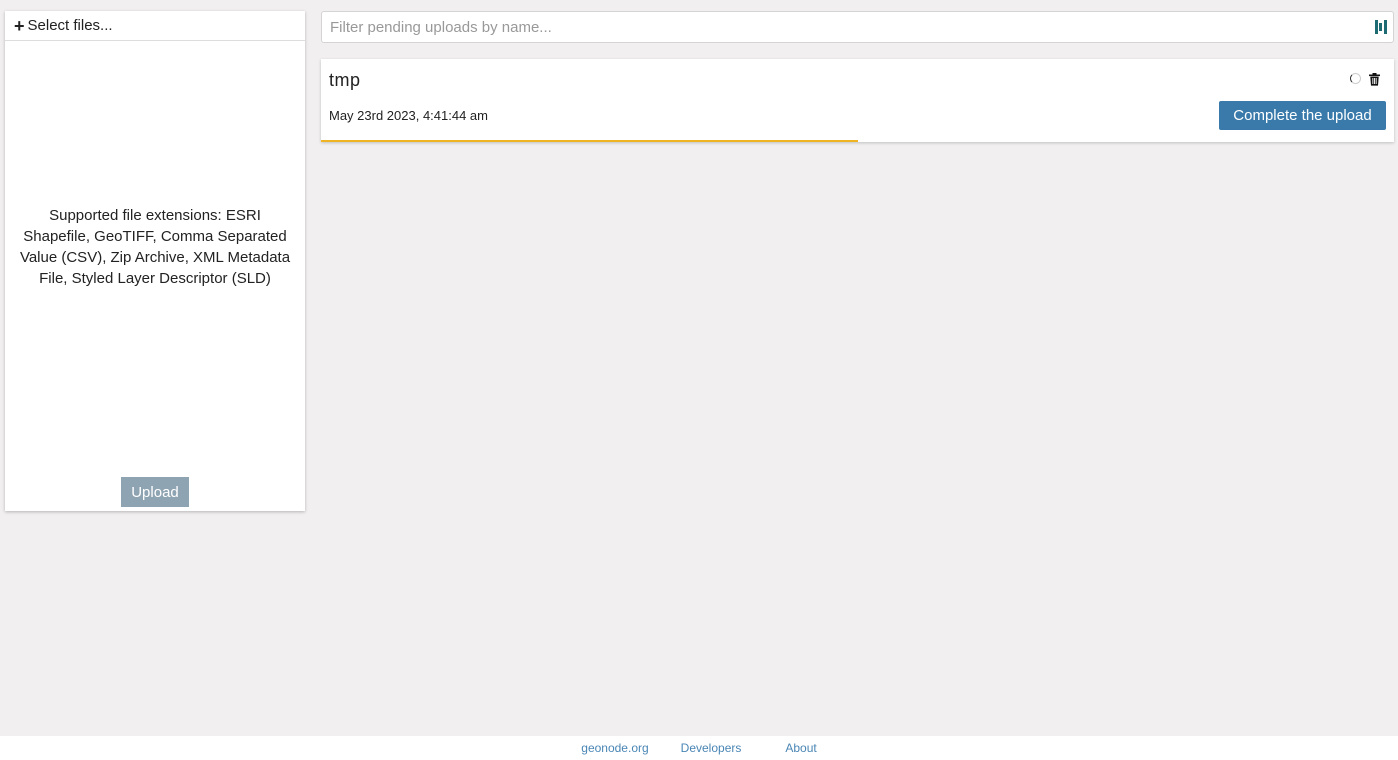  I want to click on filter-uploads-input, so click(848, 27).